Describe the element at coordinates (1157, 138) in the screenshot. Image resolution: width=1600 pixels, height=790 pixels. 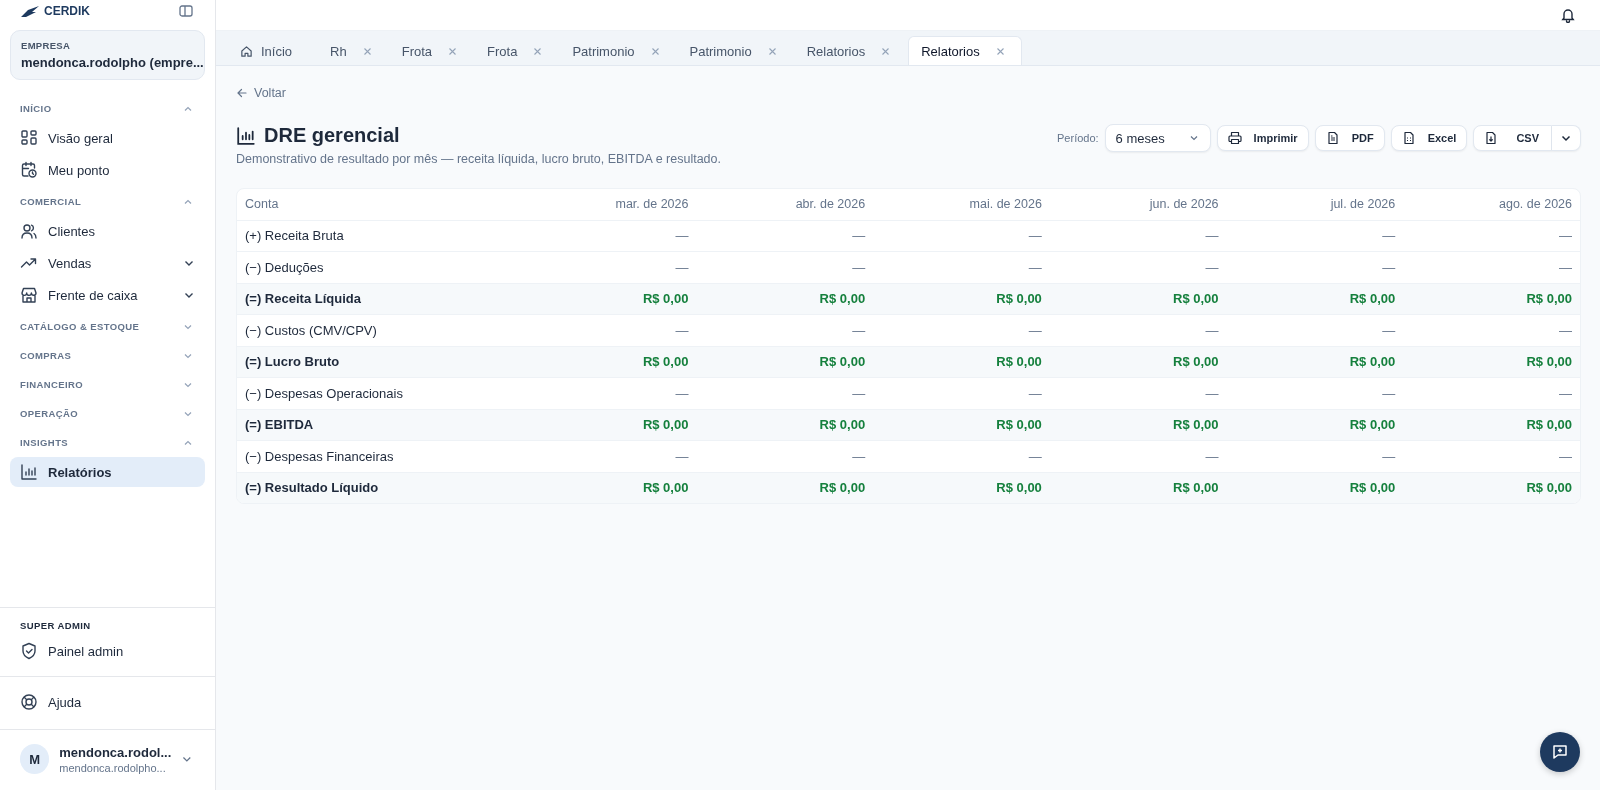
I see `period-select: 6 meses` at that location.